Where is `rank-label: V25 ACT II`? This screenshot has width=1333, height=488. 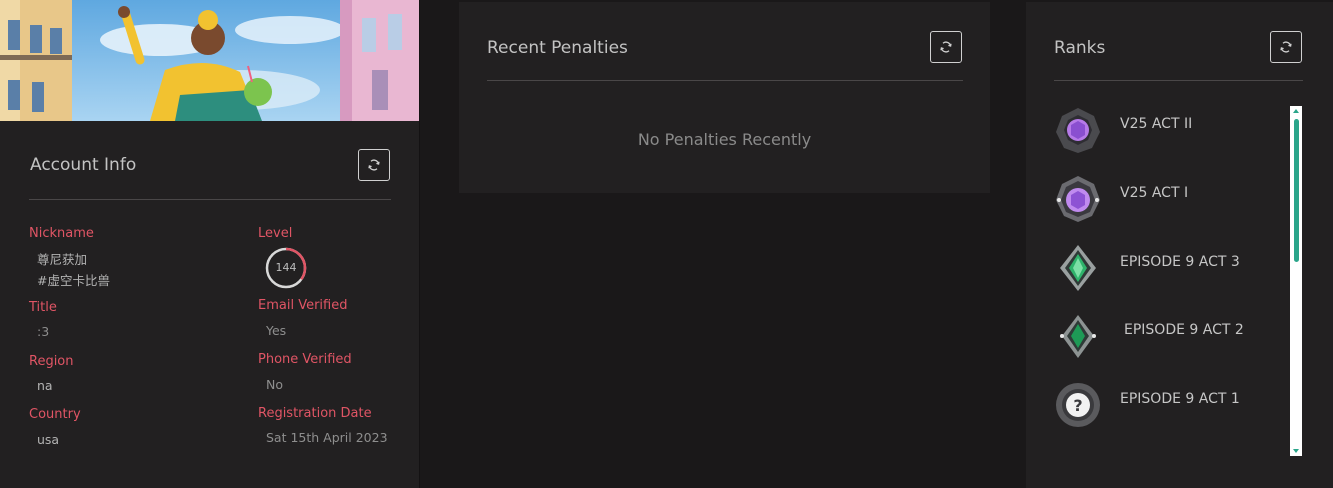 rank-label: V25 ACT II is located at coordinates (1156, 124).